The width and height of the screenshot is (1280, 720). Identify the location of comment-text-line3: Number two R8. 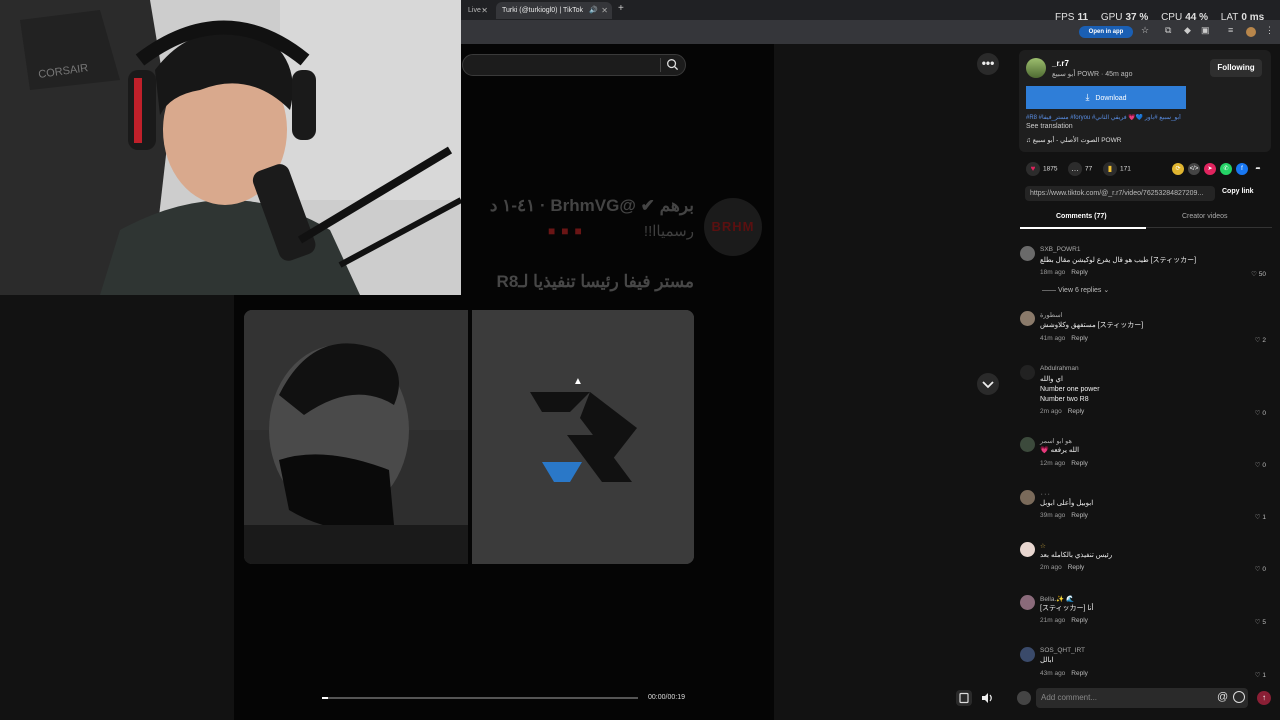
(1064, 399).